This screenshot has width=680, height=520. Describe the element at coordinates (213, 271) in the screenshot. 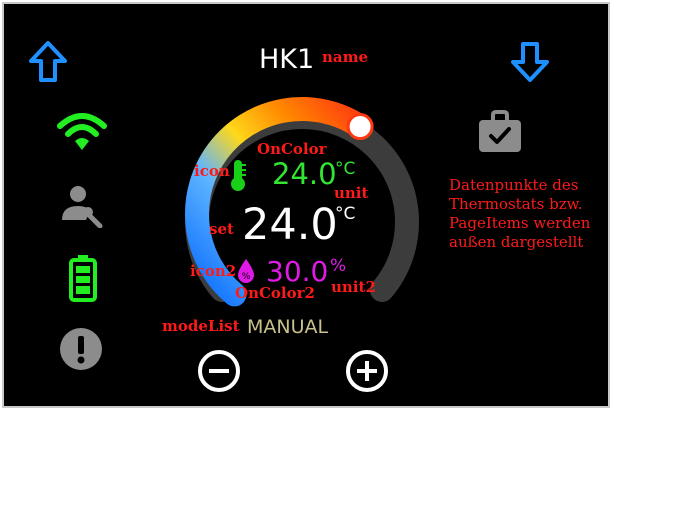

I see `annotation-icon2: icon2` at that location.